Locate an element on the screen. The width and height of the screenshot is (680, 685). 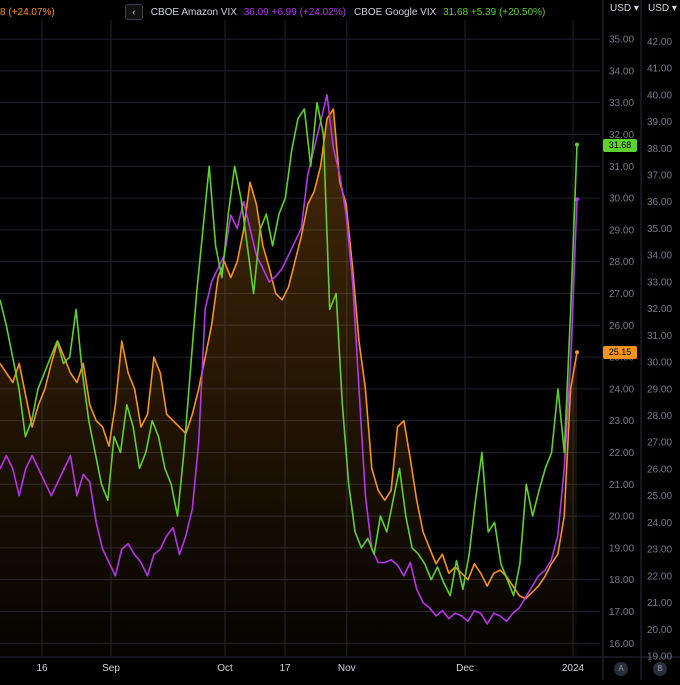
right-axis-tick: 38.00 is located at coordinates (659, 149).